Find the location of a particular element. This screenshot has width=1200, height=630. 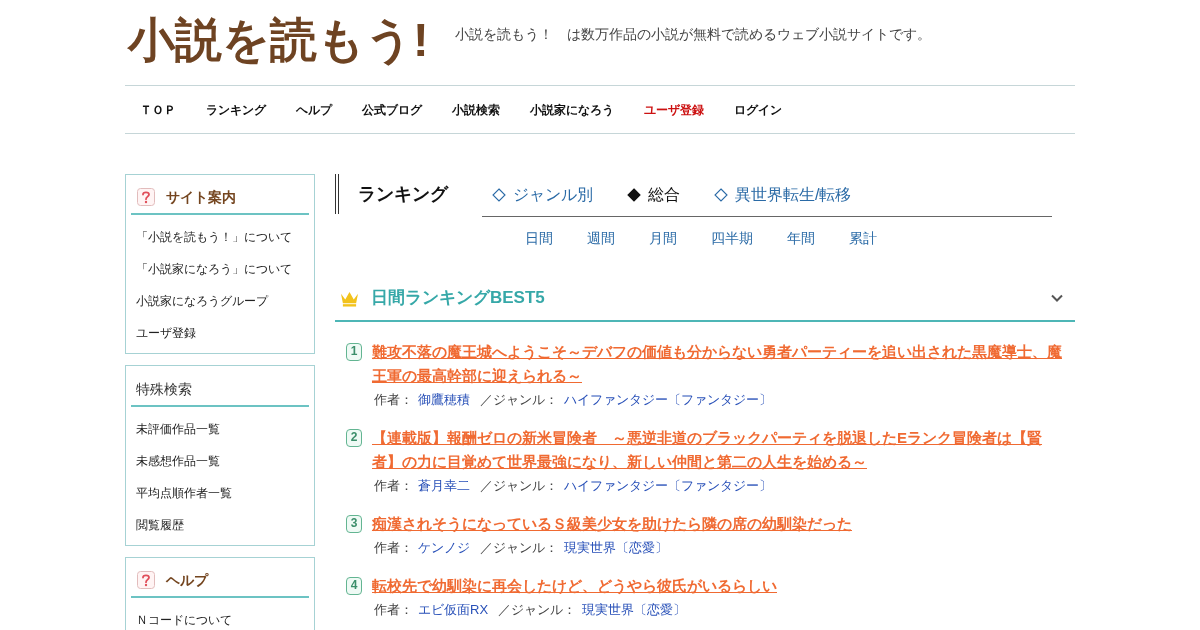

period-link: 日間 is located at coordinates (539, 238).